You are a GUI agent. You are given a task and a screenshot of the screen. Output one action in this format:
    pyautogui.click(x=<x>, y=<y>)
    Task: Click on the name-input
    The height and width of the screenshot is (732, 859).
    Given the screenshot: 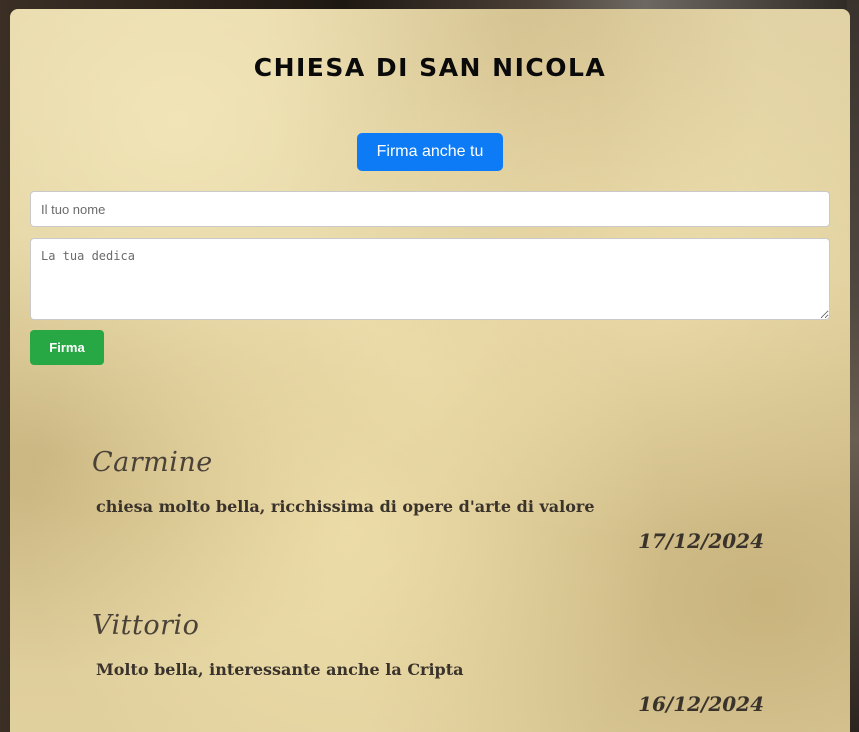 What is the action you would take?
    pyautogui.click(x=430, y=209)
    